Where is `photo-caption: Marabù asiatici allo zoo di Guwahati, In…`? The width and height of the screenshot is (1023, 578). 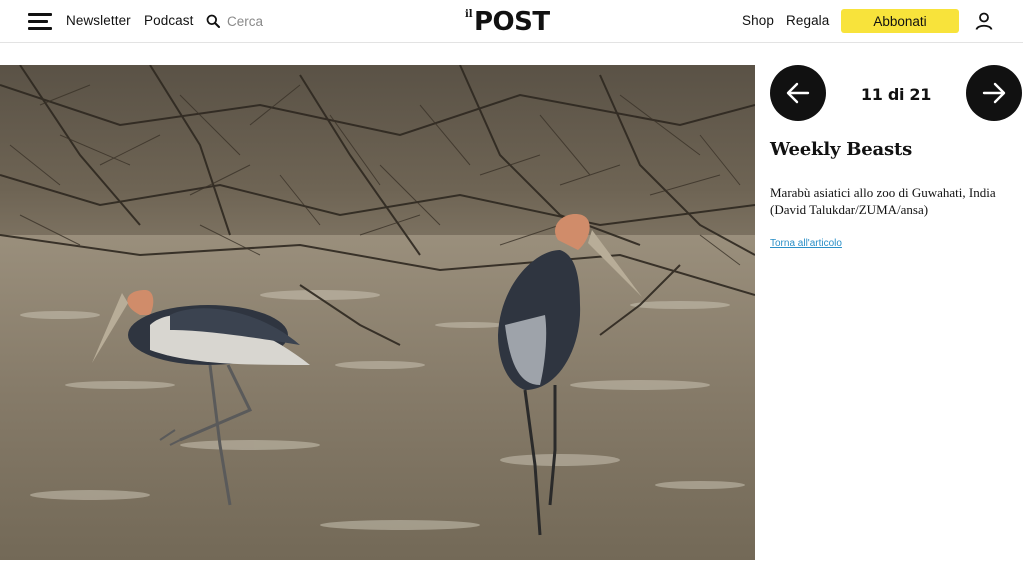
photo-caption: Marabù asiatici allo zoo di Guwahati, In… is located at coordinates (883, 201).